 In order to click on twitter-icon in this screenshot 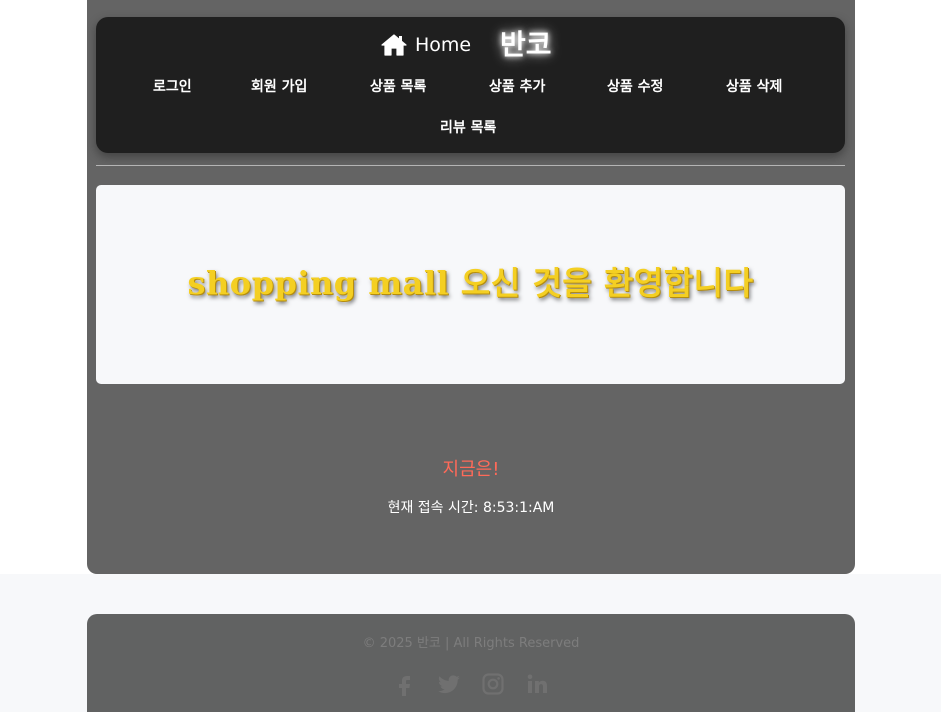, I will do `click(449, 684)`.